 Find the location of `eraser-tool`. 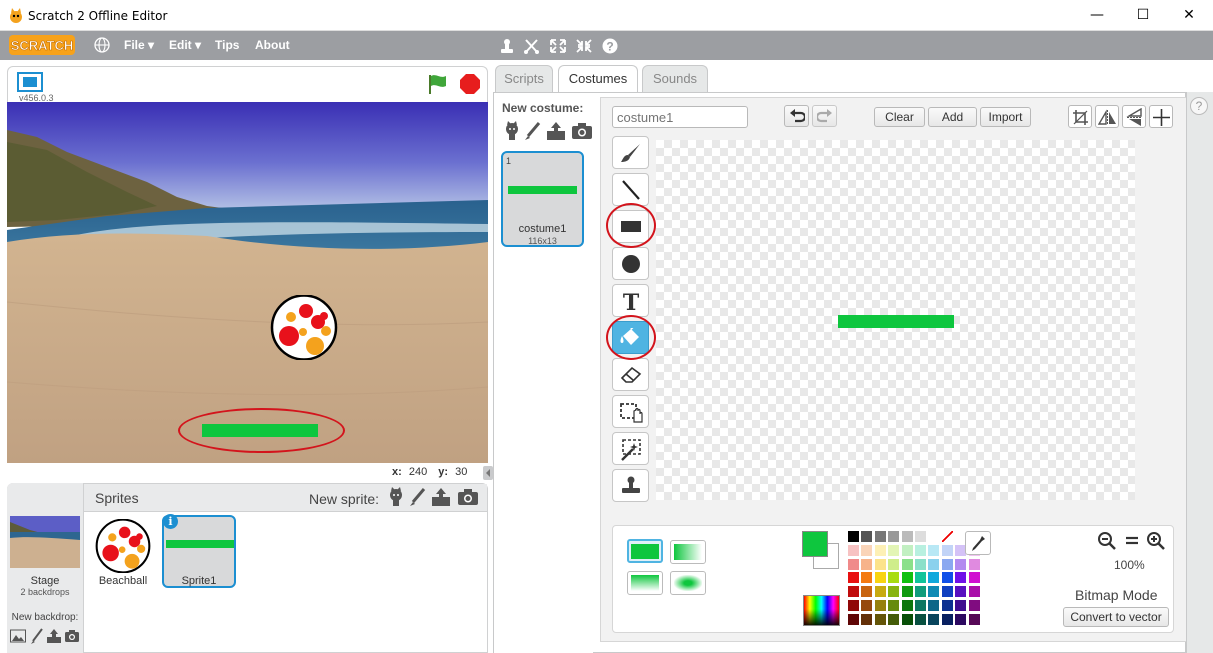

eraser-tool is located at coordinates (630, 374).